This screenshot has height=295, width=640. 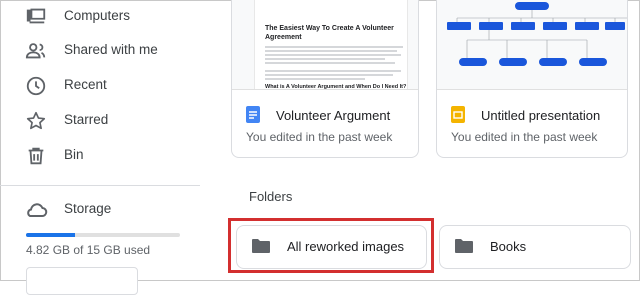 What do you see at coordinates (333, 115) in the screenshot?
I see `file-name: Volunteer Argument` at bounding box center [333, 115].